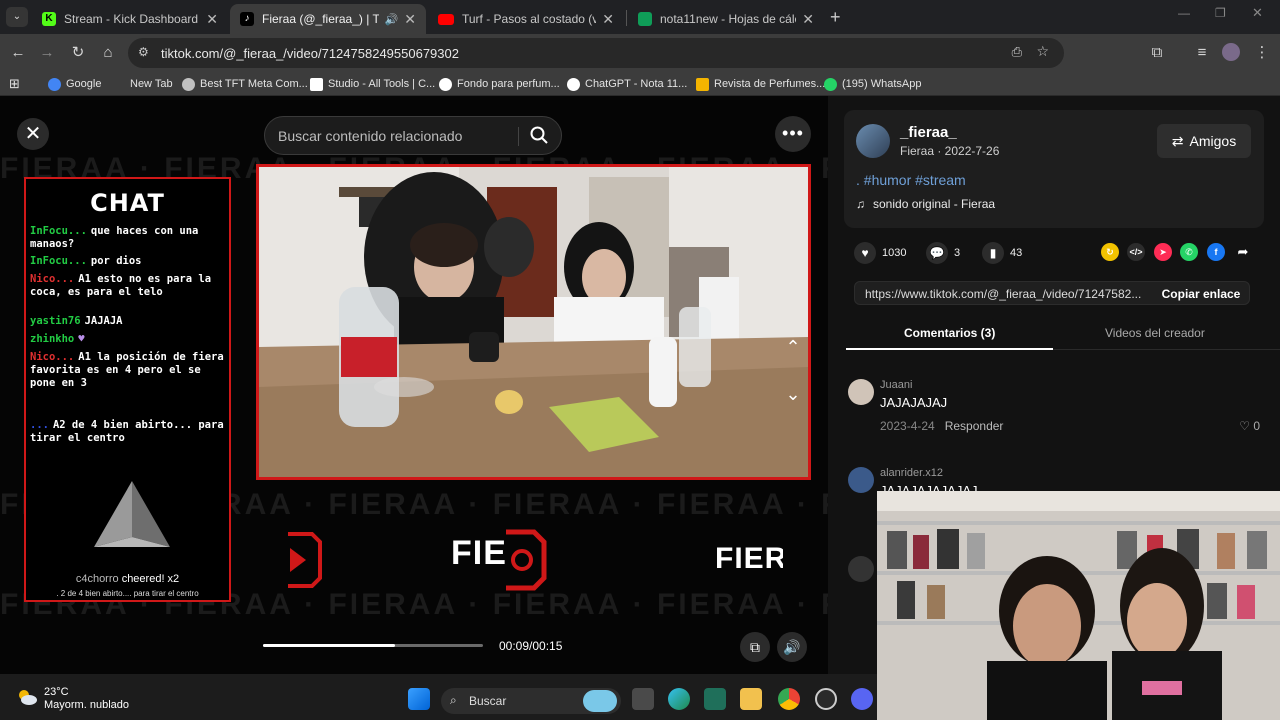 Image resolution: width=1280 pixels, height=720 pixels. Describe the element at coordinates (793, 134) in the screenshot. I see `more-options-button: •••` at that location.